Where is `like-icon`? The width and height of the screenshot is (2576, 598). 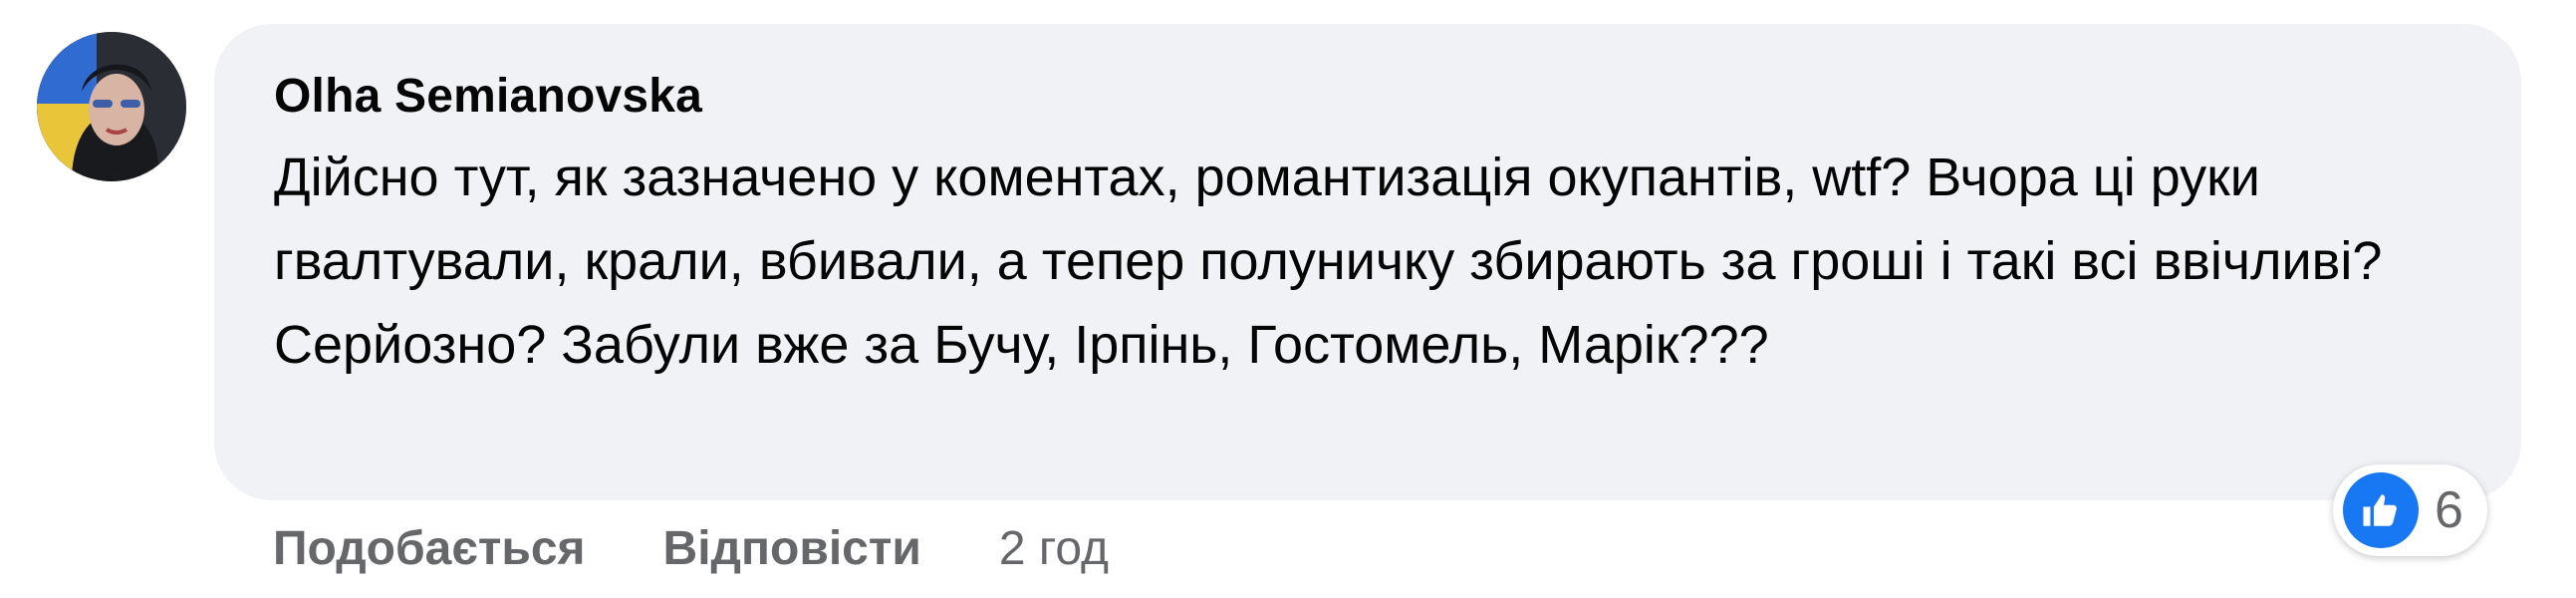
like-icon is located at coordinates (2381, 510).